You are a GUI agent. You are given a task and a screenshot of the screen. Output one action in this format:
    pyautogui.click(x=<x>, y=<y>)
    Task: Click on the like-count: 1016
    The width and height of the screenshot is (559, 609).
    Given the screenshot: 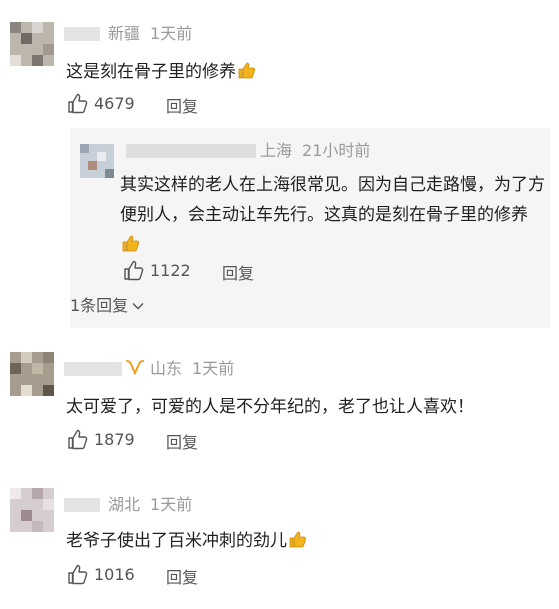 What is the action you would take?
    pyautogui.click(x=114, y=574)
    